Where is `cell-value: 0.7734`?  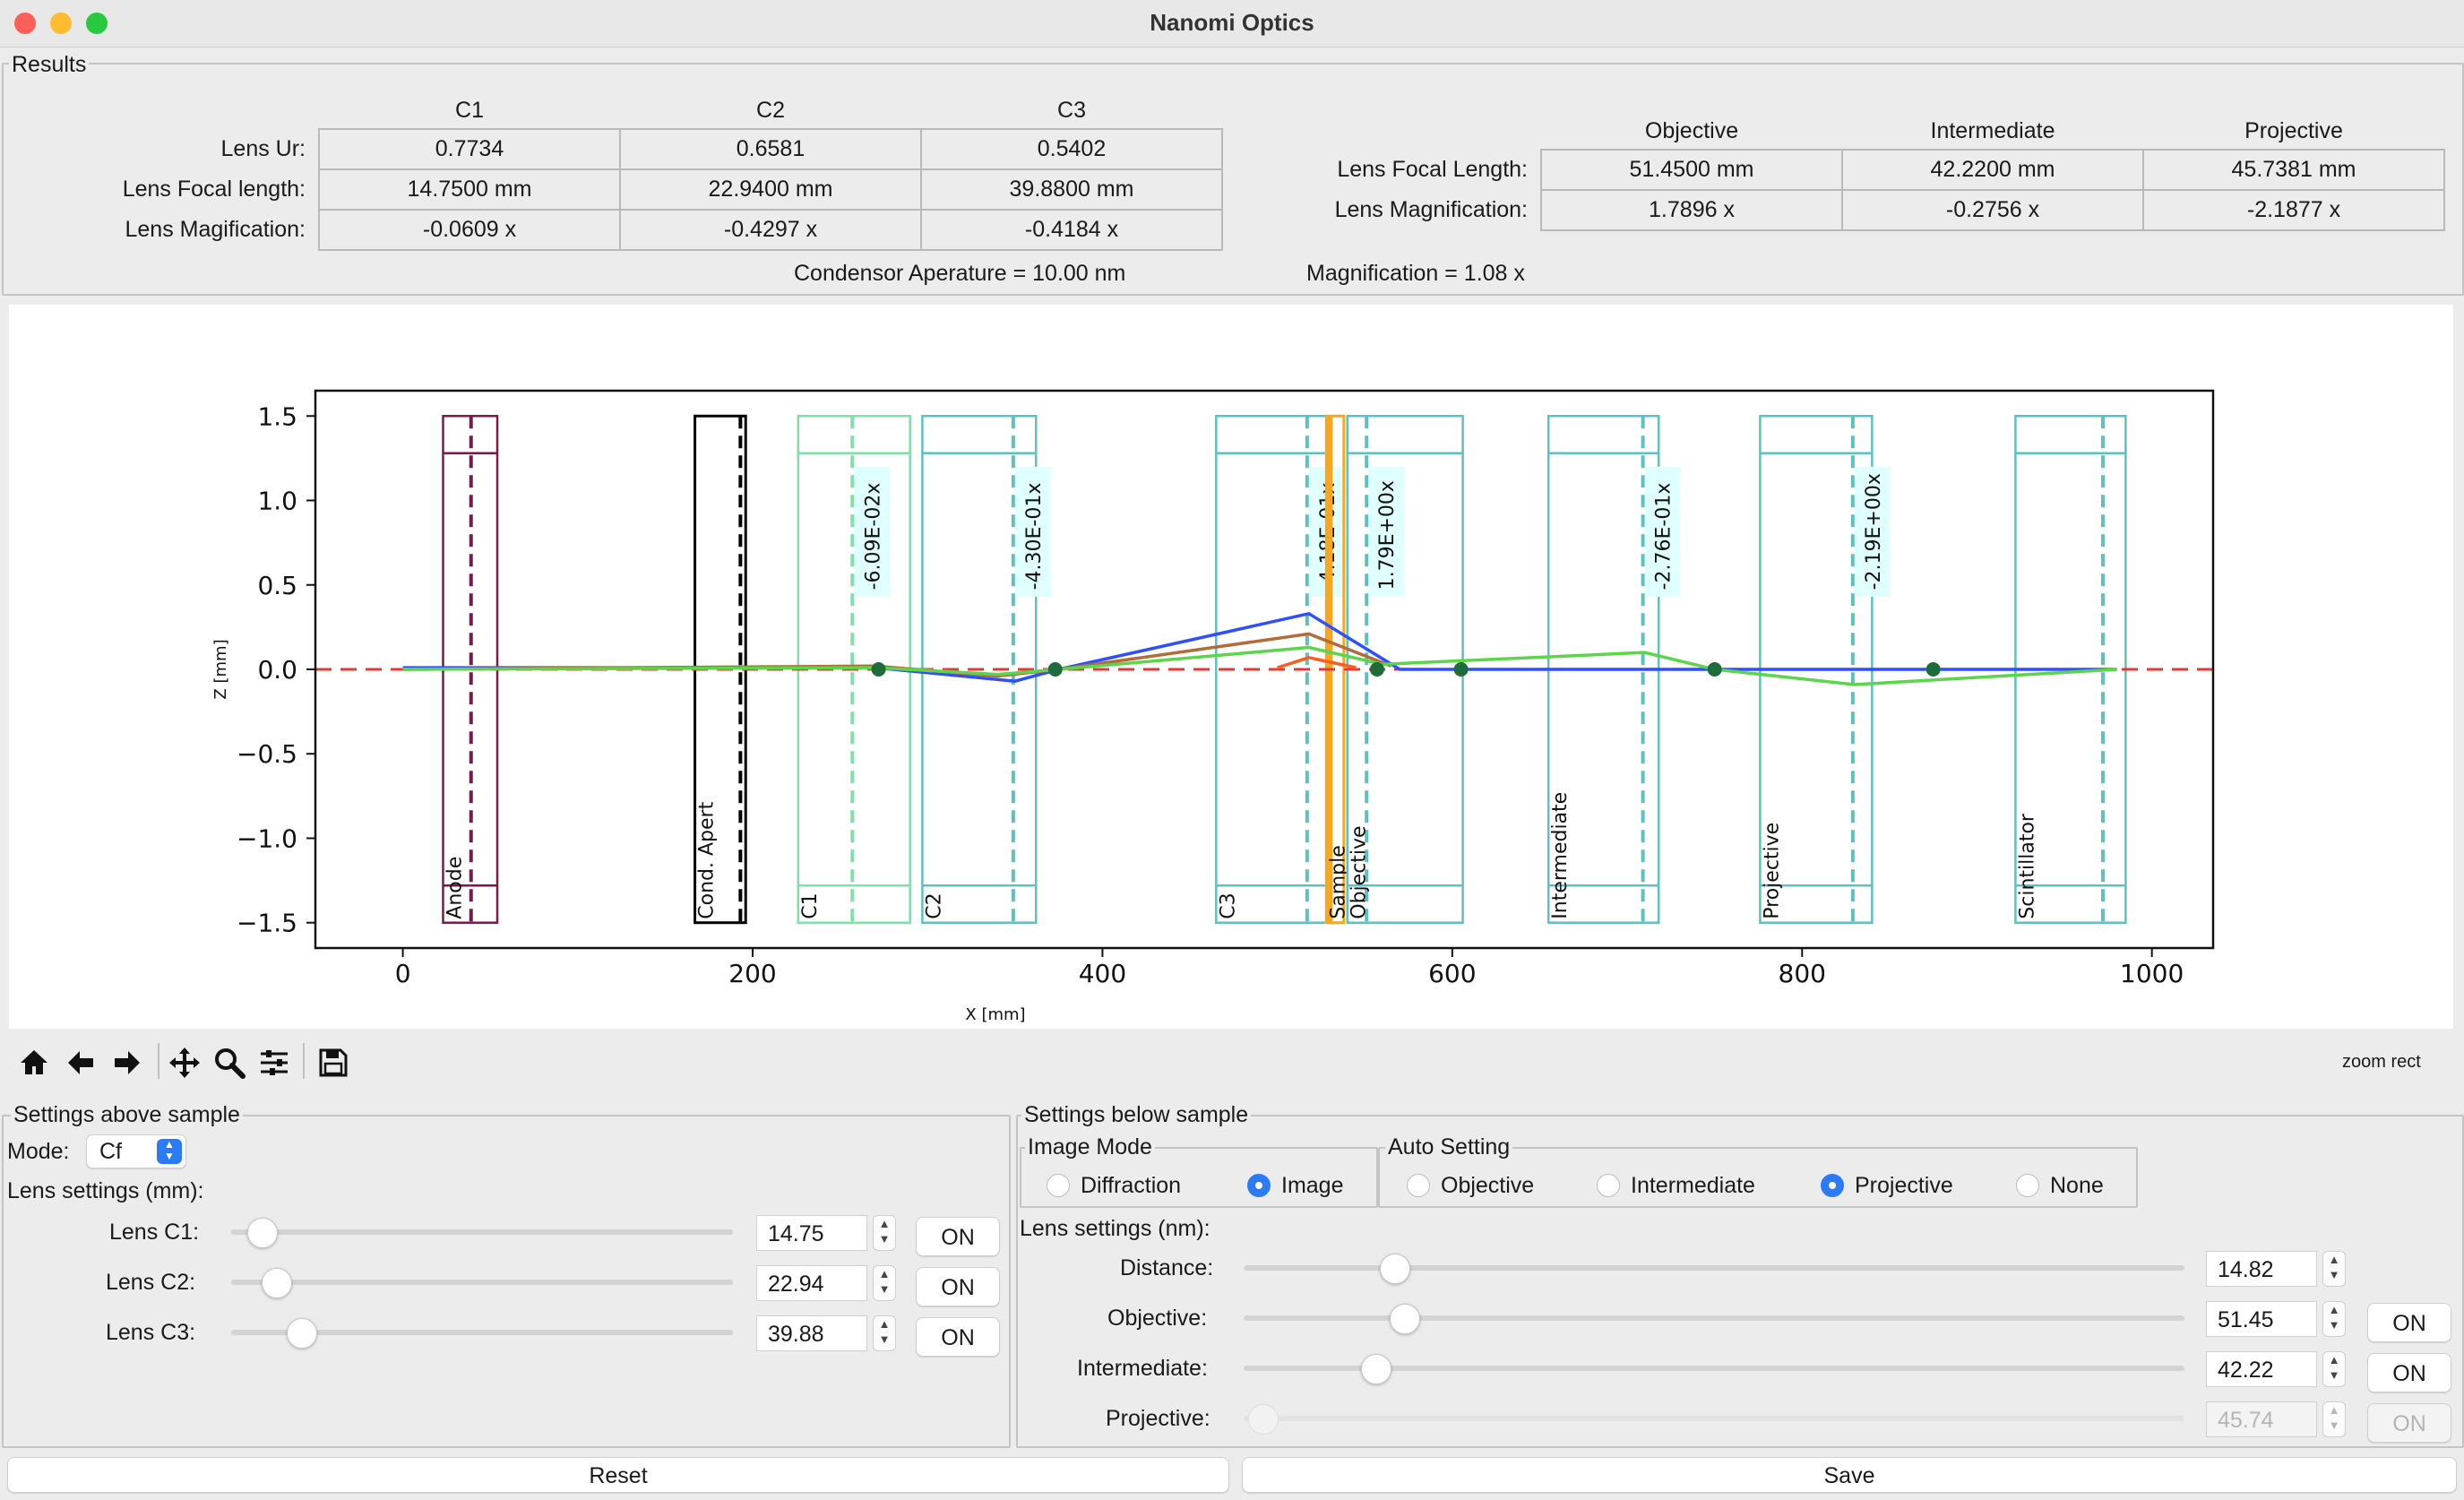
cell-value: 0.7734 is located at coordinates (470, 149).